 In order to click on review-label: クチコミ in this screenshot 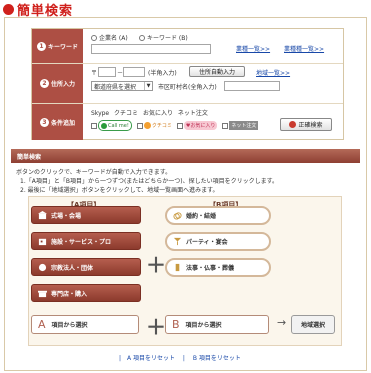, I will do `click(126, 113)`.